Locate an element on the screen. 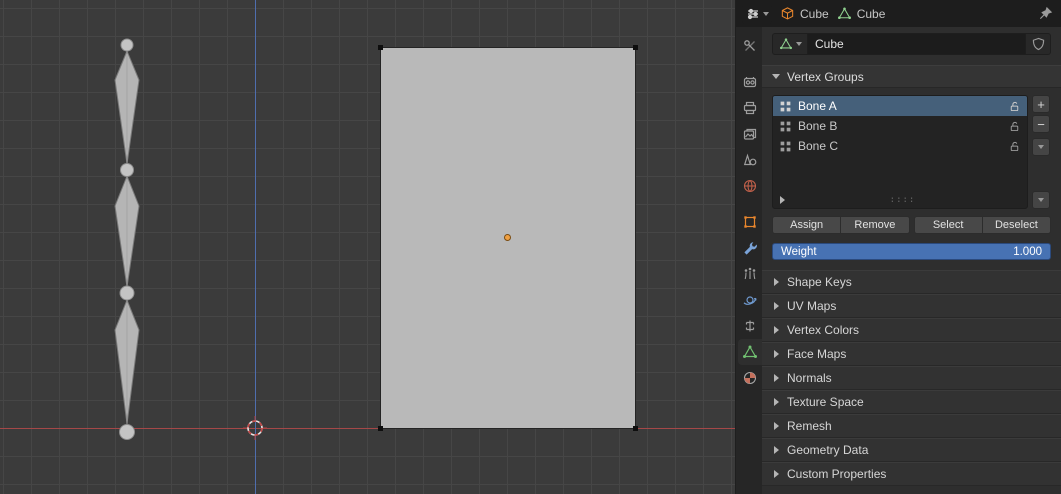 This screenshot has width=1061, height=494. output-icon is located at coordinates (750, 108).